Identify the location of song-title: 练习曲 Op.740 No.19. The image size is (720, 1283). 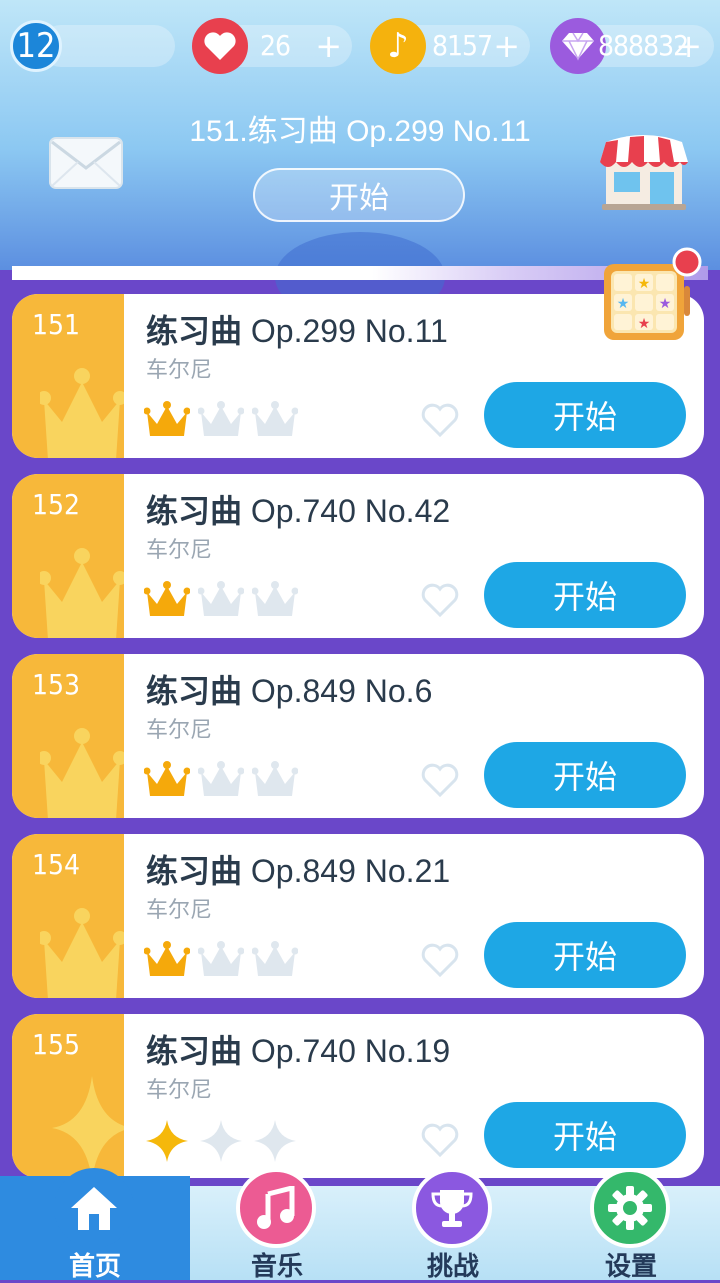
(298, 1051).